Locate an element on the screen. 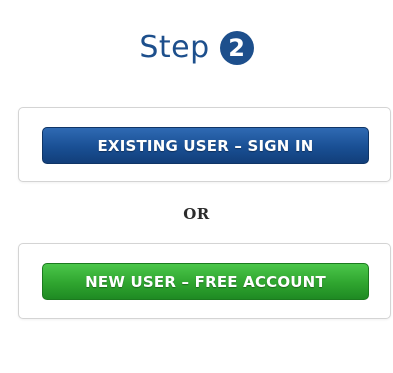 This screenshot has width=393, height=373. step-label: Step is located at coordinates (174, 47).